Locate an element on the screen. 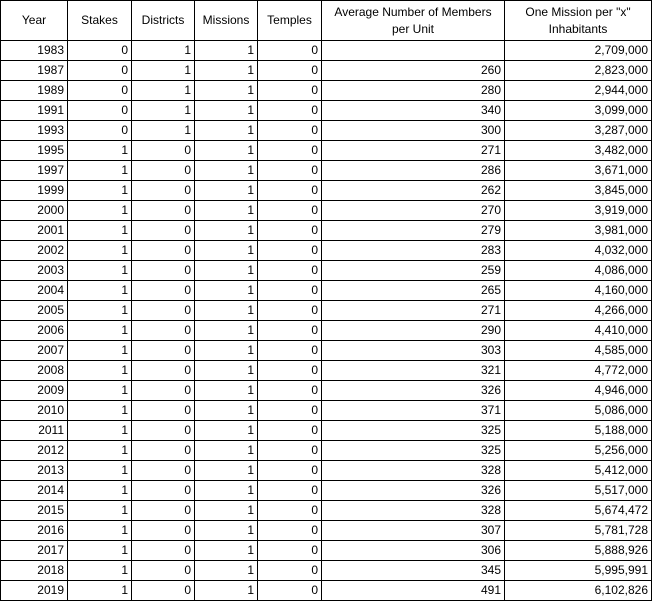 This screenshot has height=601, width=652. cell-mission-inhabitants: 2,944,000 is located at coordinates (578, 90).